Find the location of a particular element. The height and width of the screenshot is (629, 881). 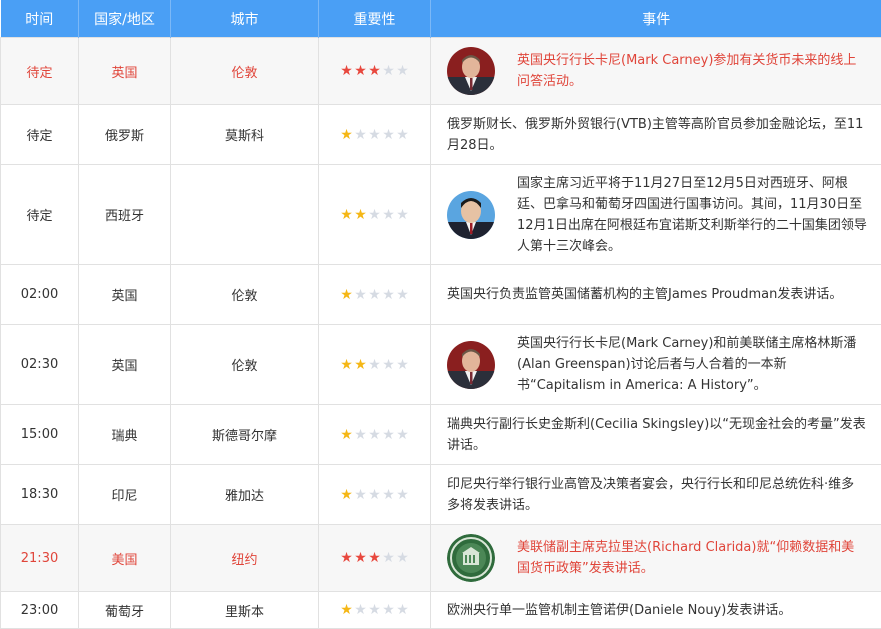

cell-country: 印尼 is located at coordinates (125, 495).